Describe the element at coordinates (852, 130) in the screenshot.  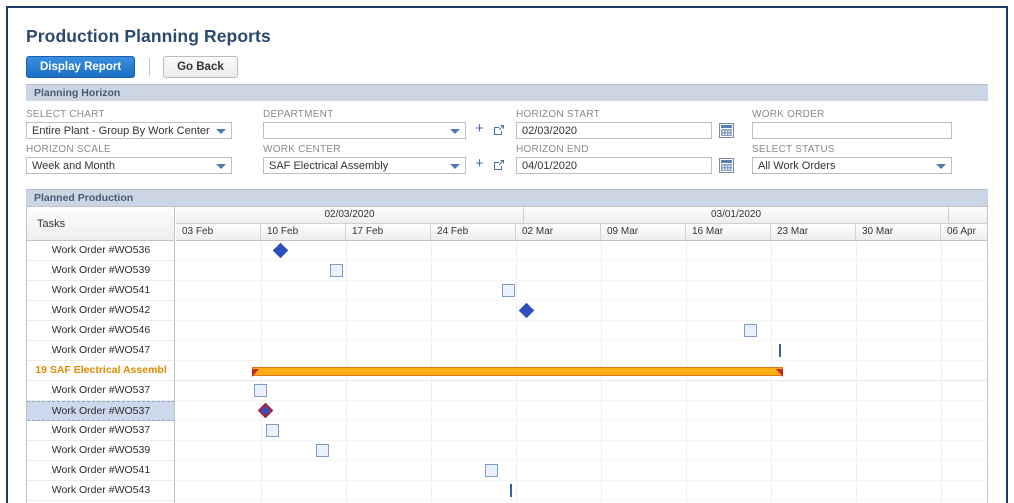
I see `work-order-input` at that location.